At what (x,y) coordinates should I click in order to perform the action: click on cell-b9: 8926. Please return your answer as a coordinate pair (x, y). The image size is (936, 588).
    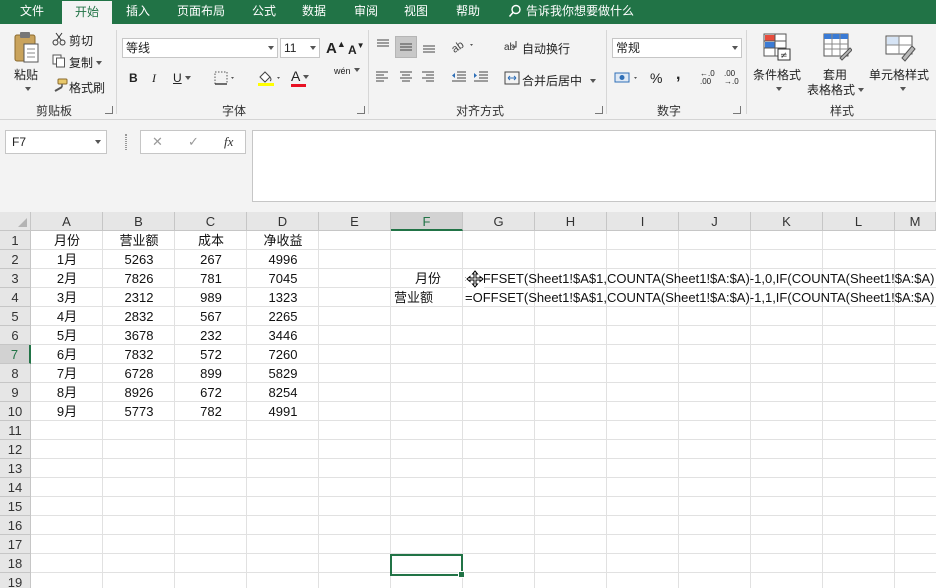
    Looking at the image, I should click on (139, 392).